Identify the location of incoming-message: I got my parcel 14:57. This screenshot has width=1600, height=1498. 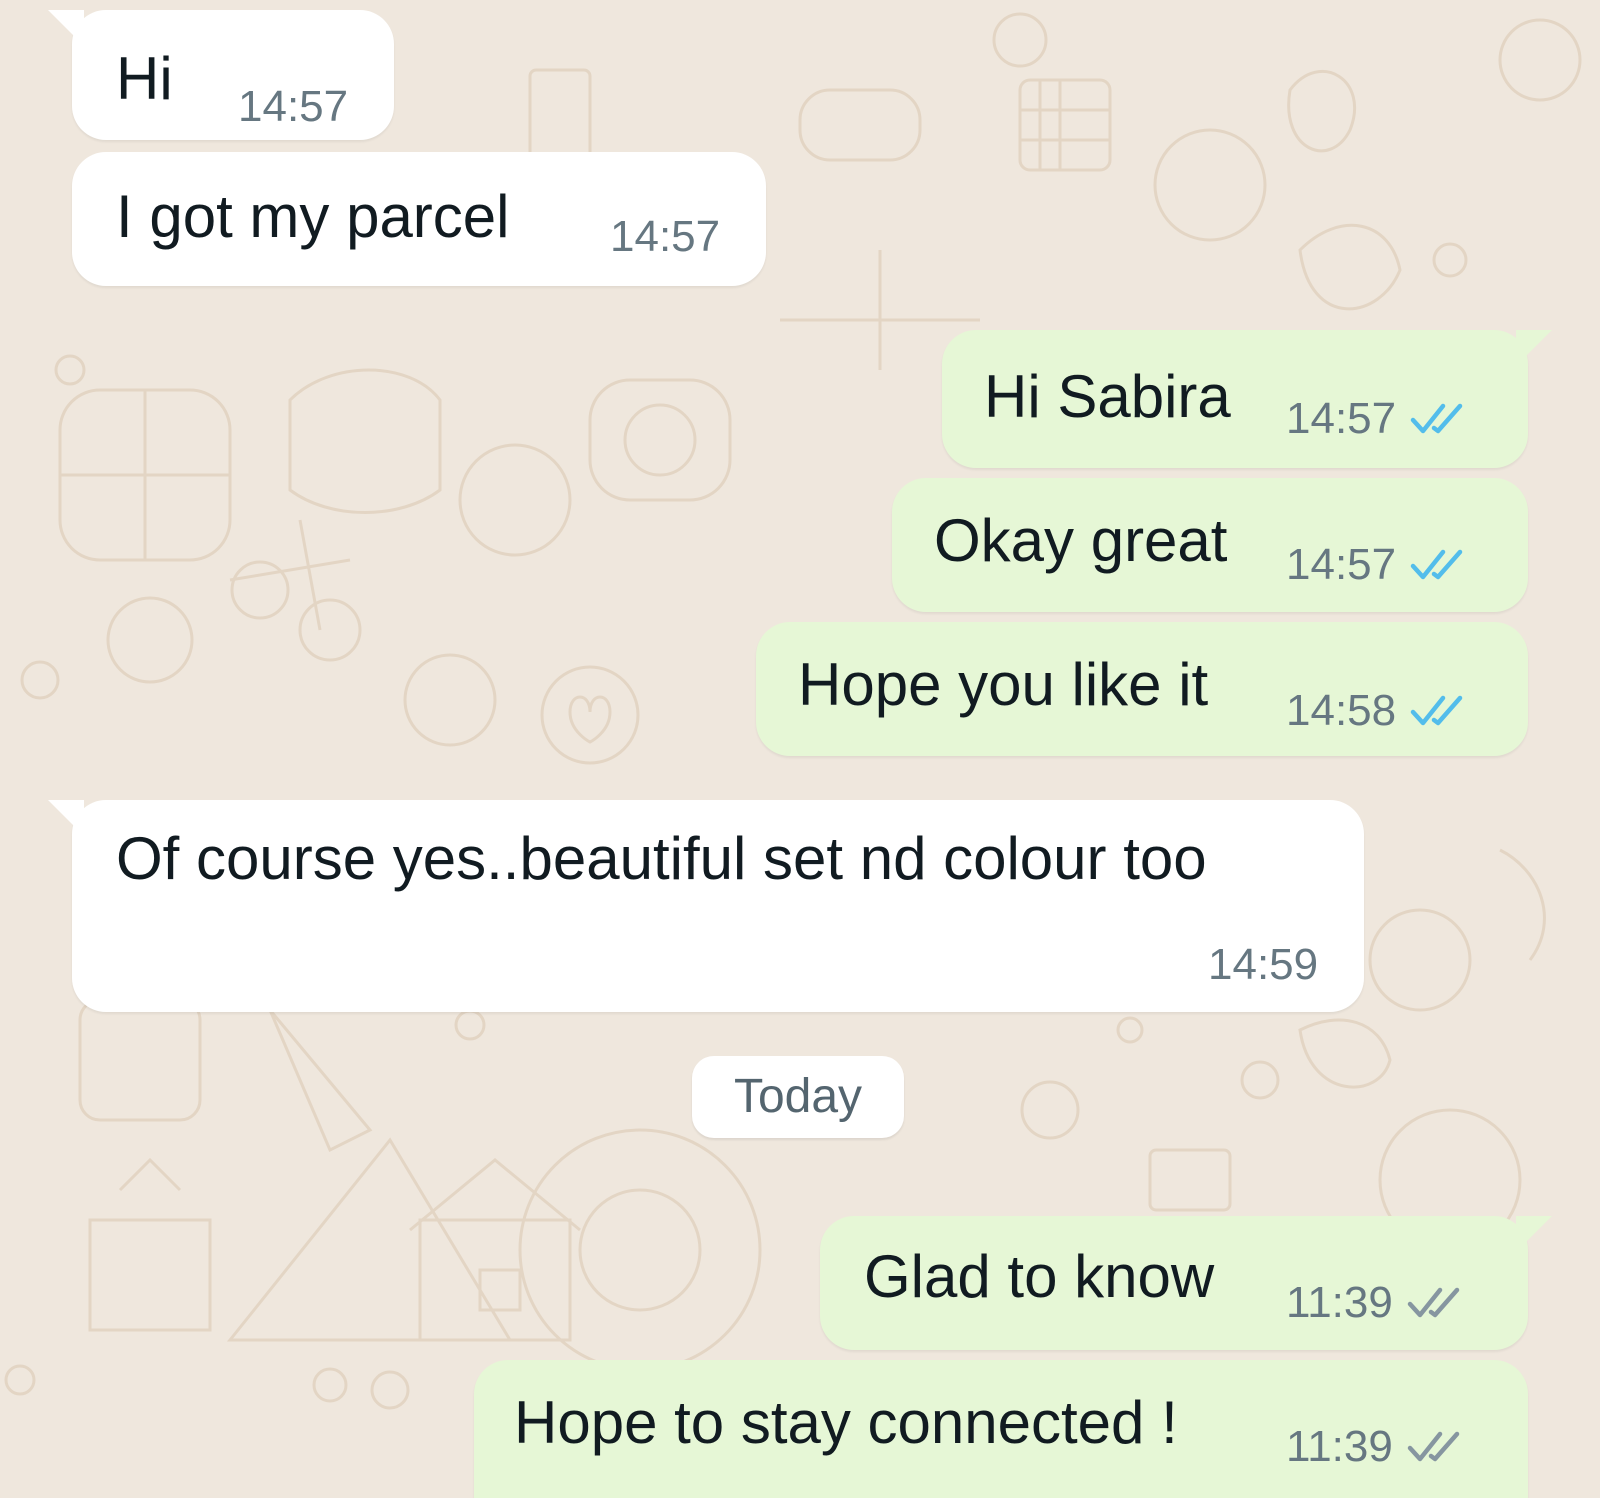
(419, 219).